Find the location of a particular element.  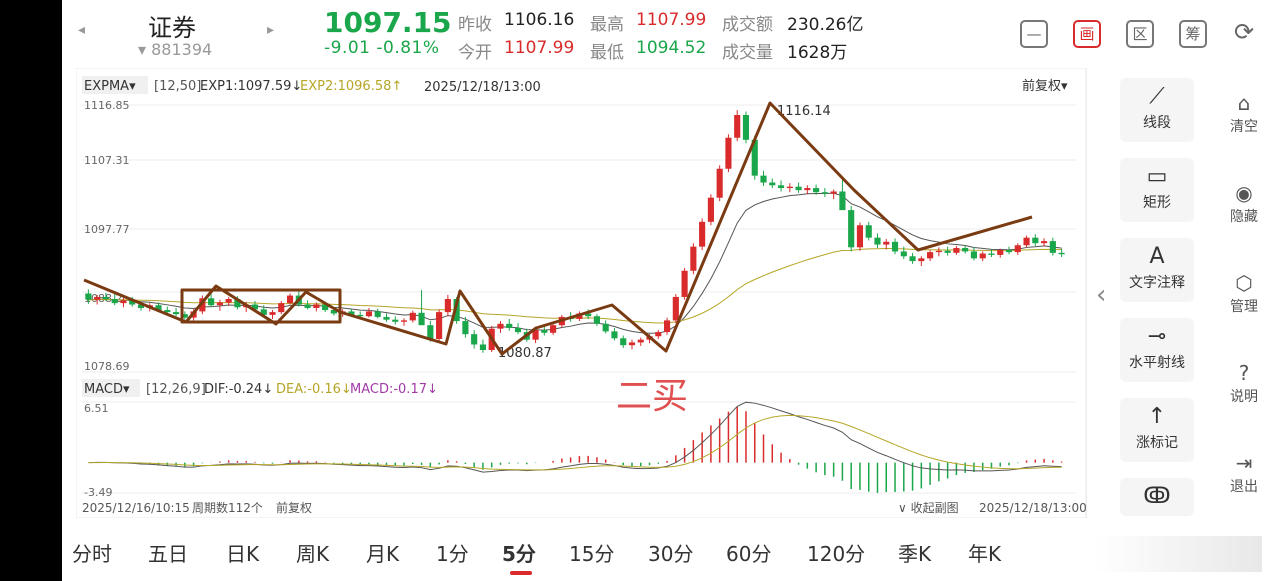

expma-selector: EXPMA▾ is located at coordinates (110, 86).